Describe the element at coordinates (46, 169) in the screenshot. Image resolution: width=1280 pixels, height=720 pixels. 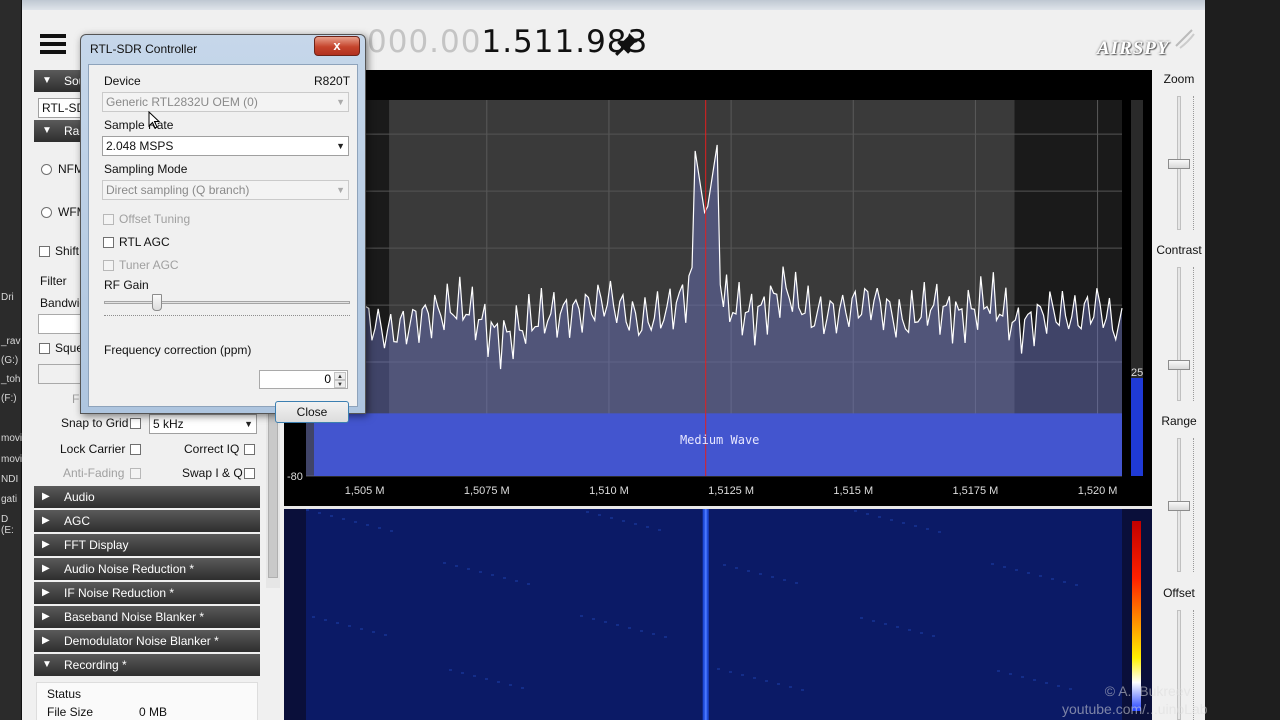
I see `radio-nfm` at that location.